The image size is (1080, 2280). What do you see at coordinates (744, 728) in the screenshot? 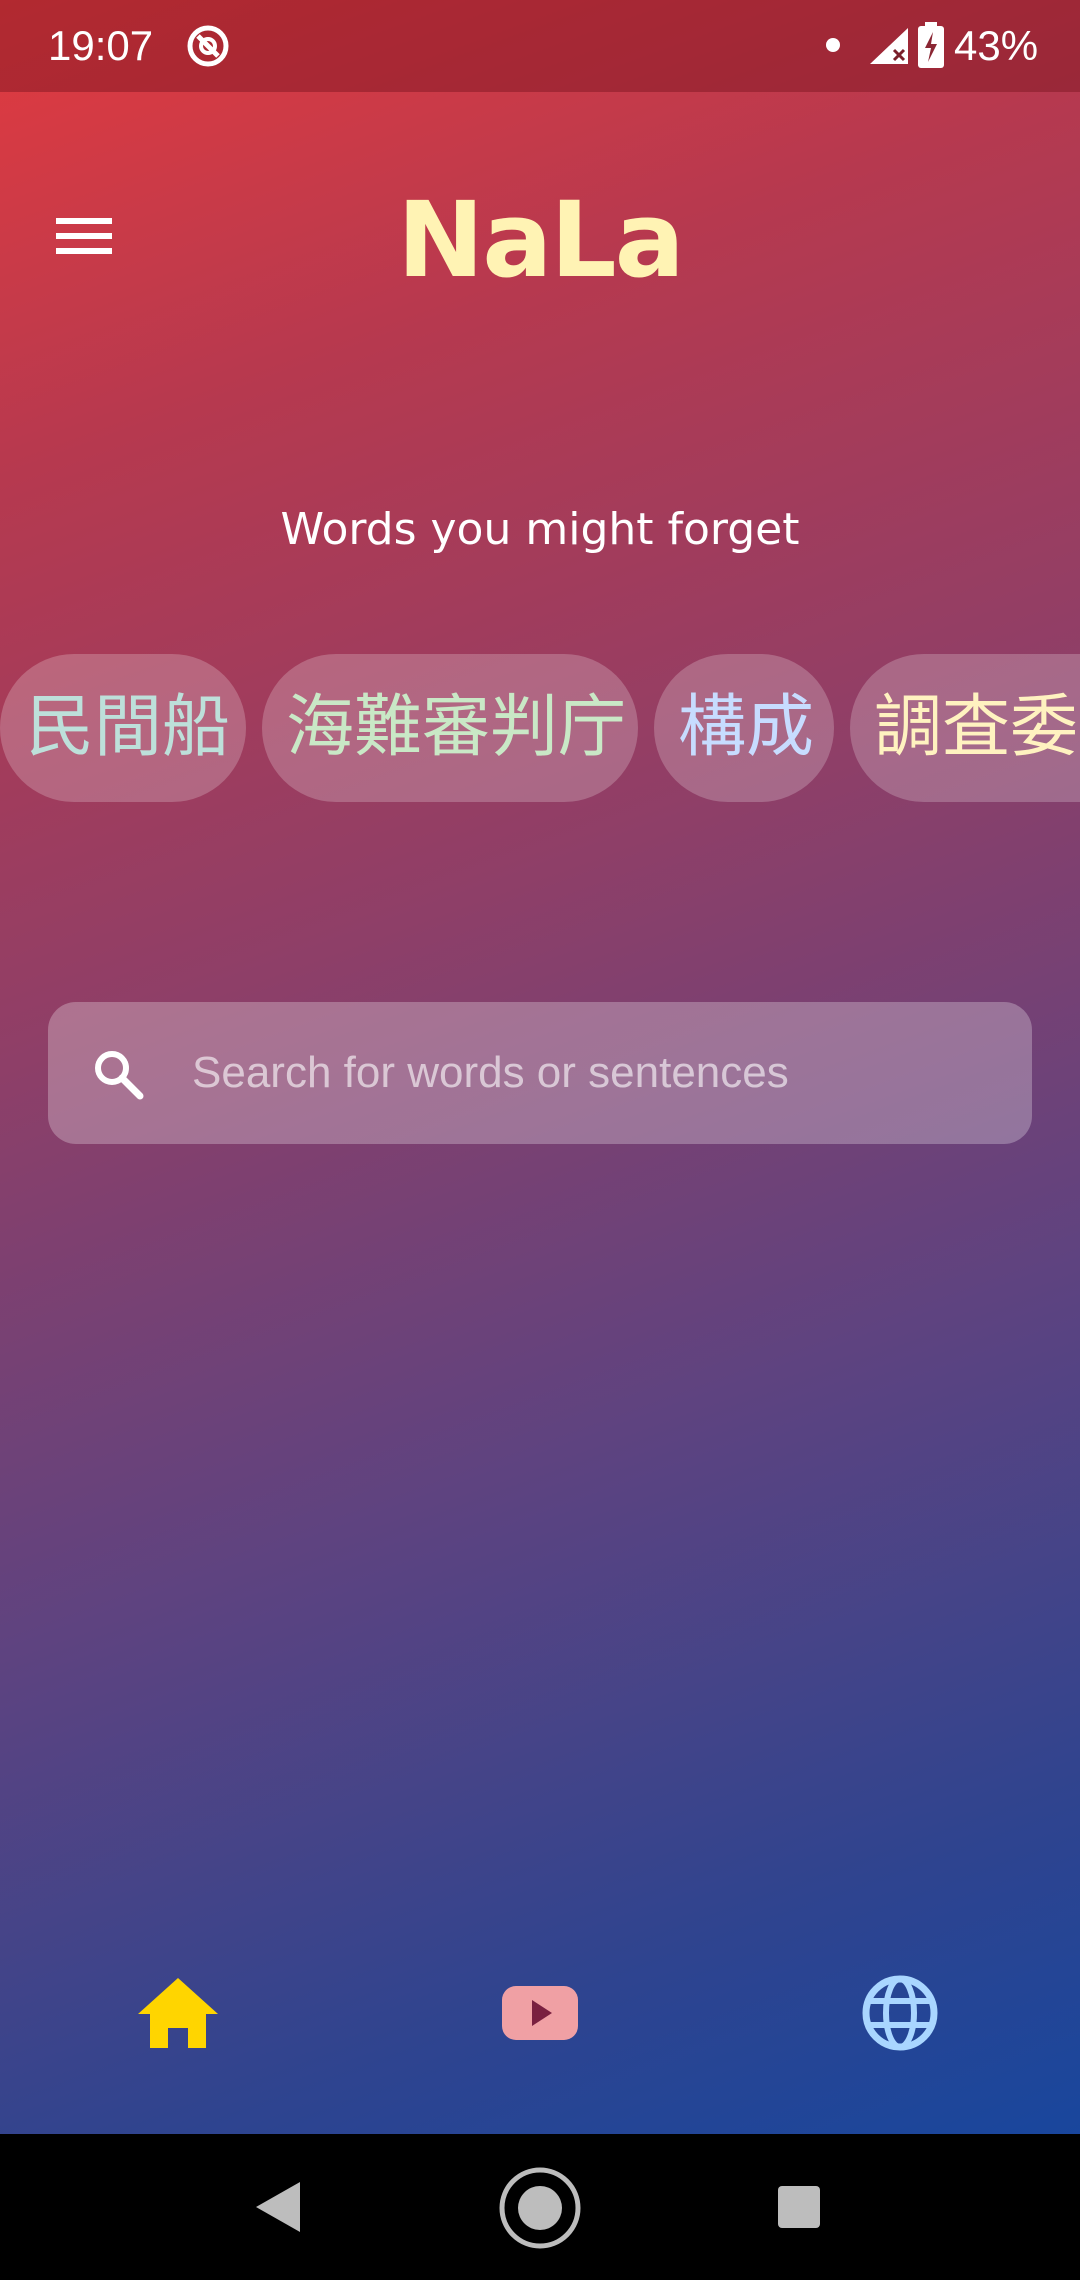
I see `word-chip: 構成` at bounding box center [744, 728].